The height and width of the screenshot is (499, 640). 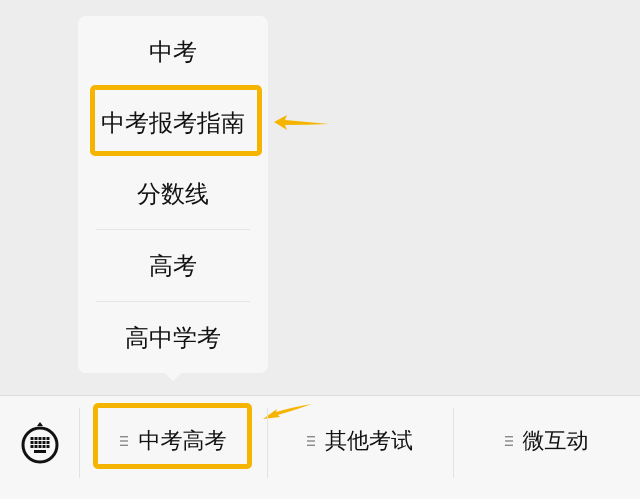 I want to click on menu-tab: 微互动, so click(x=546, y=441).